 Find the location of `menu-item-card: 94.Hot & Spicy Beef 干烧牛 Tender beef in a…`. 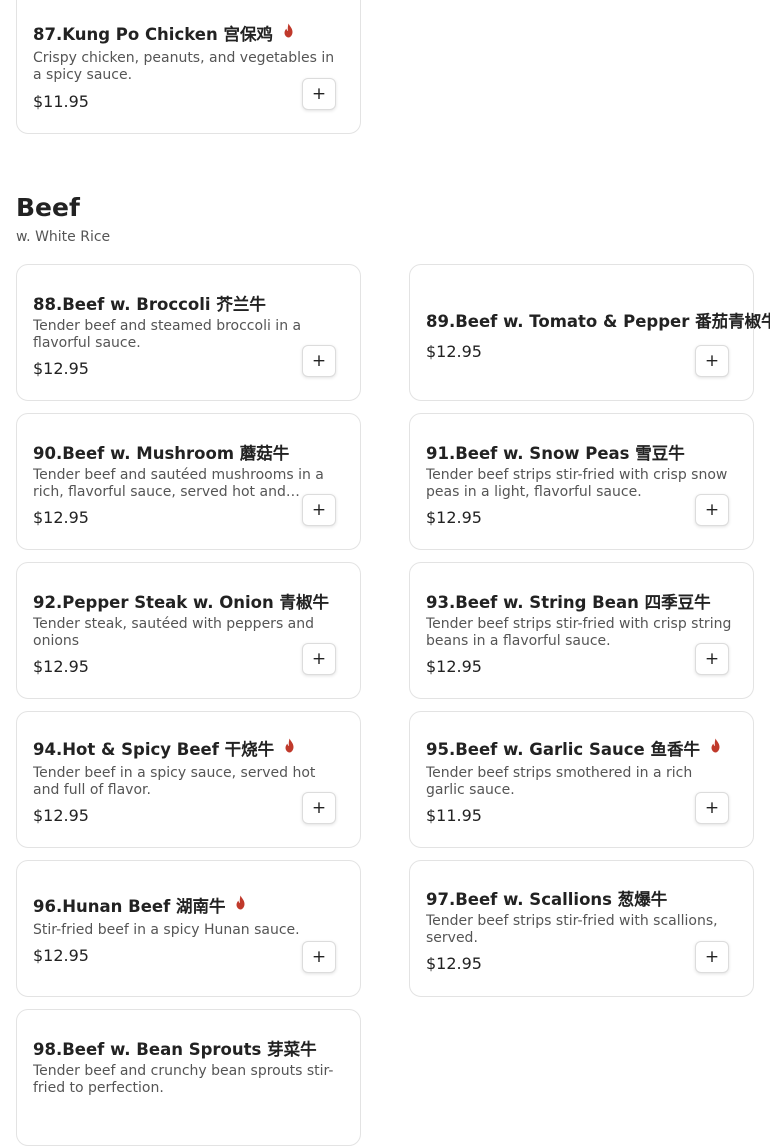

menu-item-card: 94.Hot & Spicy Beef 干烧牛 Tender beef in a… is located at coordinates (188, 779).